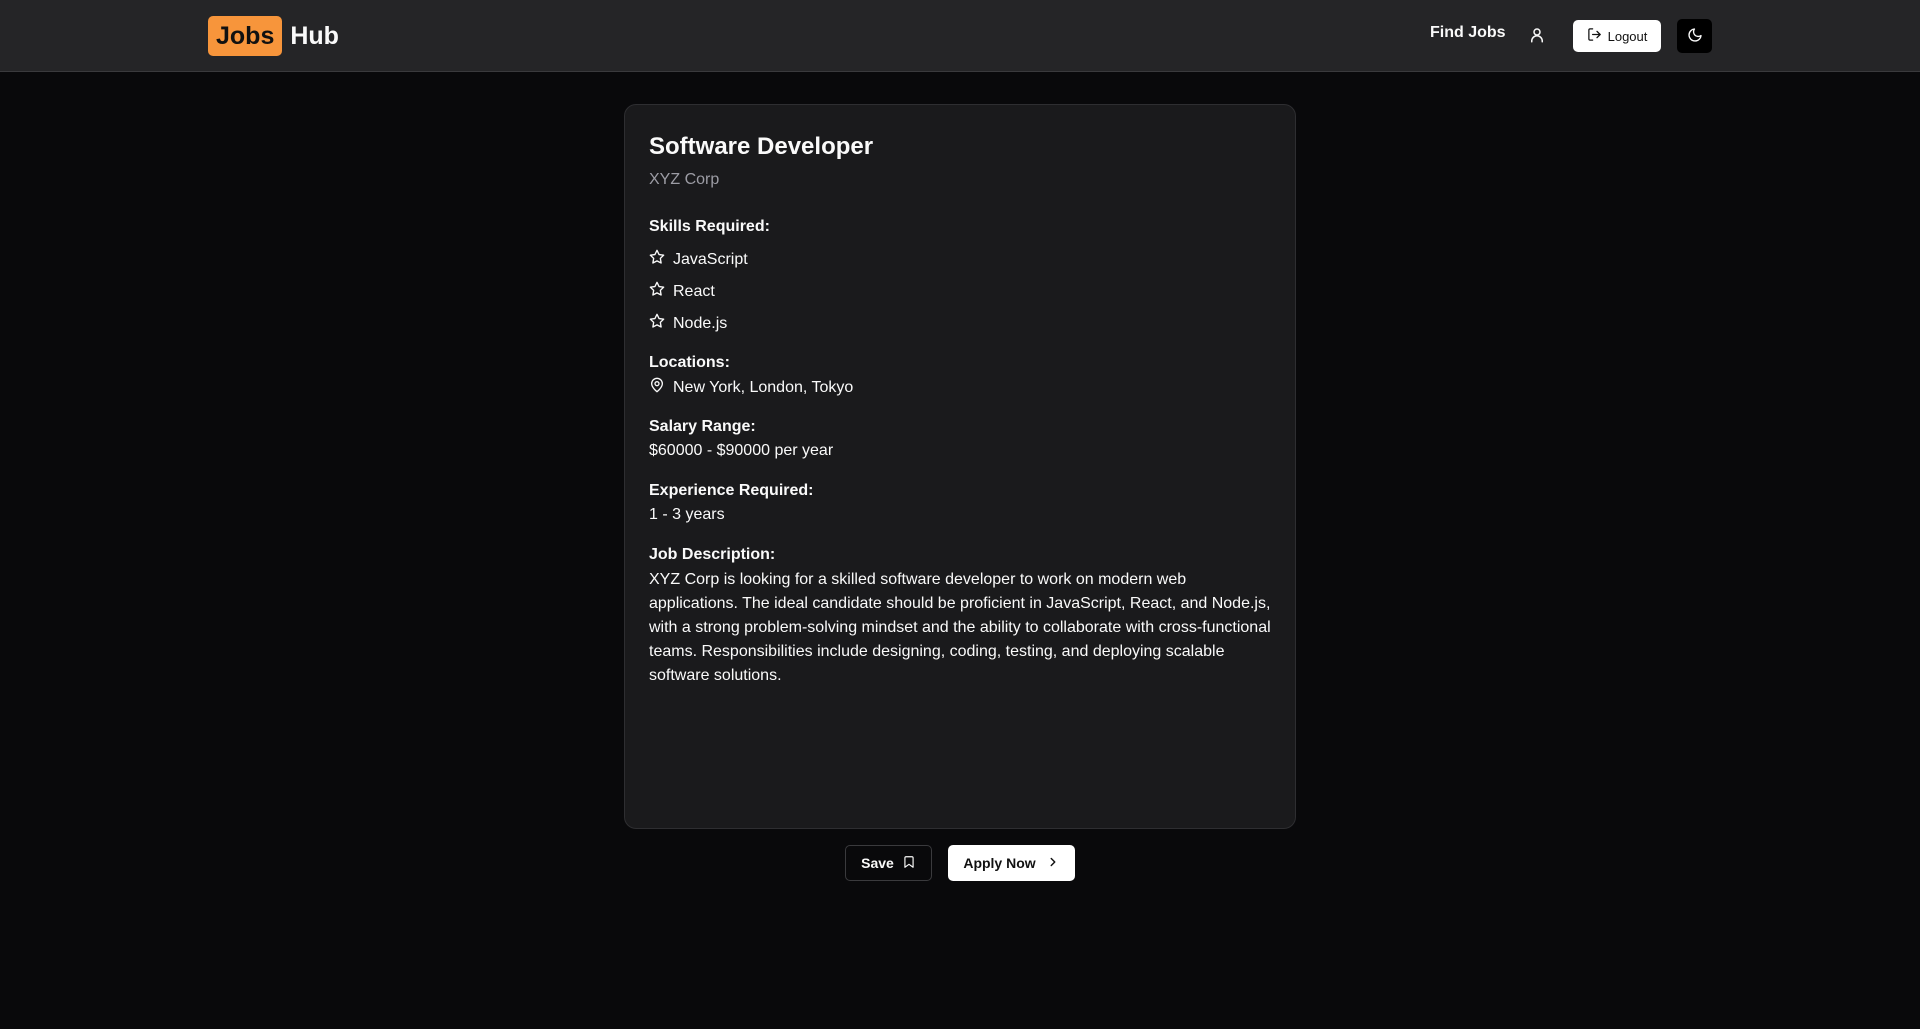  Describe the element at coordinates (1627, 36) in the screenshot. I see `logout-label: Logout` at that location.